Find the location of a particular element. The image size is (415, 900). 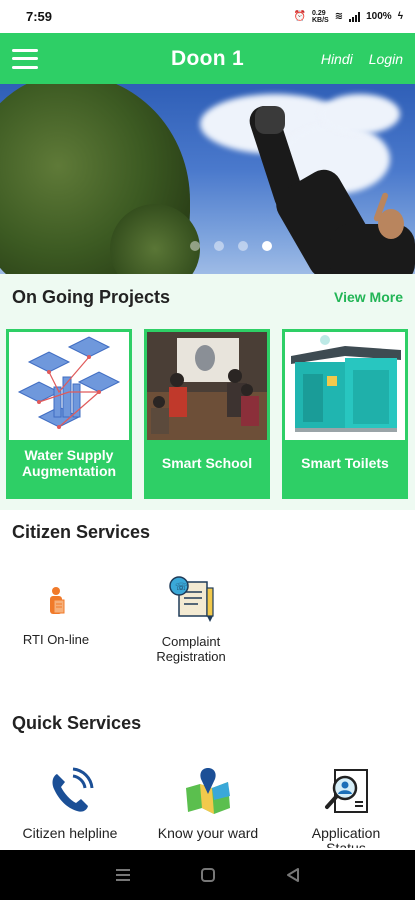

wifi-icon: ≋ is located at coordinates (339, 16).